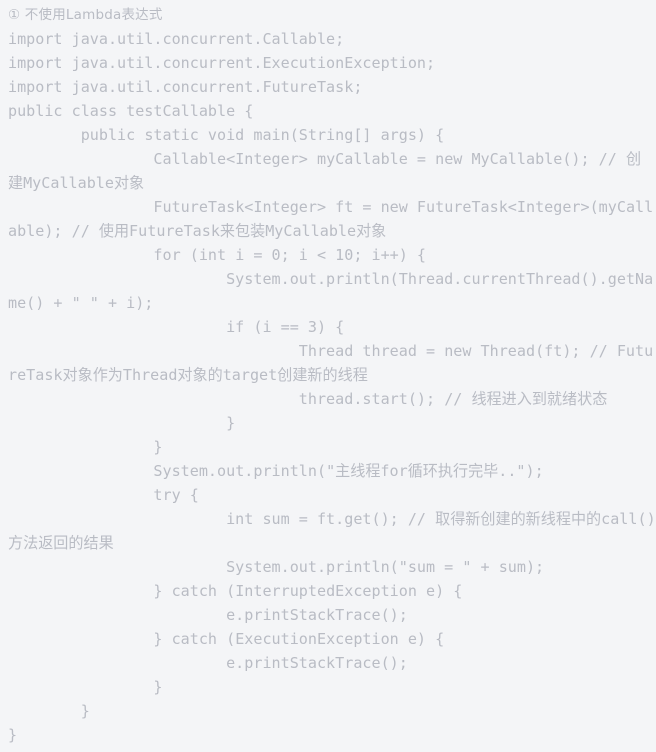  What do you see at coordinates (226, 135) in the screenshot?
I see `code-line: public static void main(String[] args) {` at bounding box center [226, 135].